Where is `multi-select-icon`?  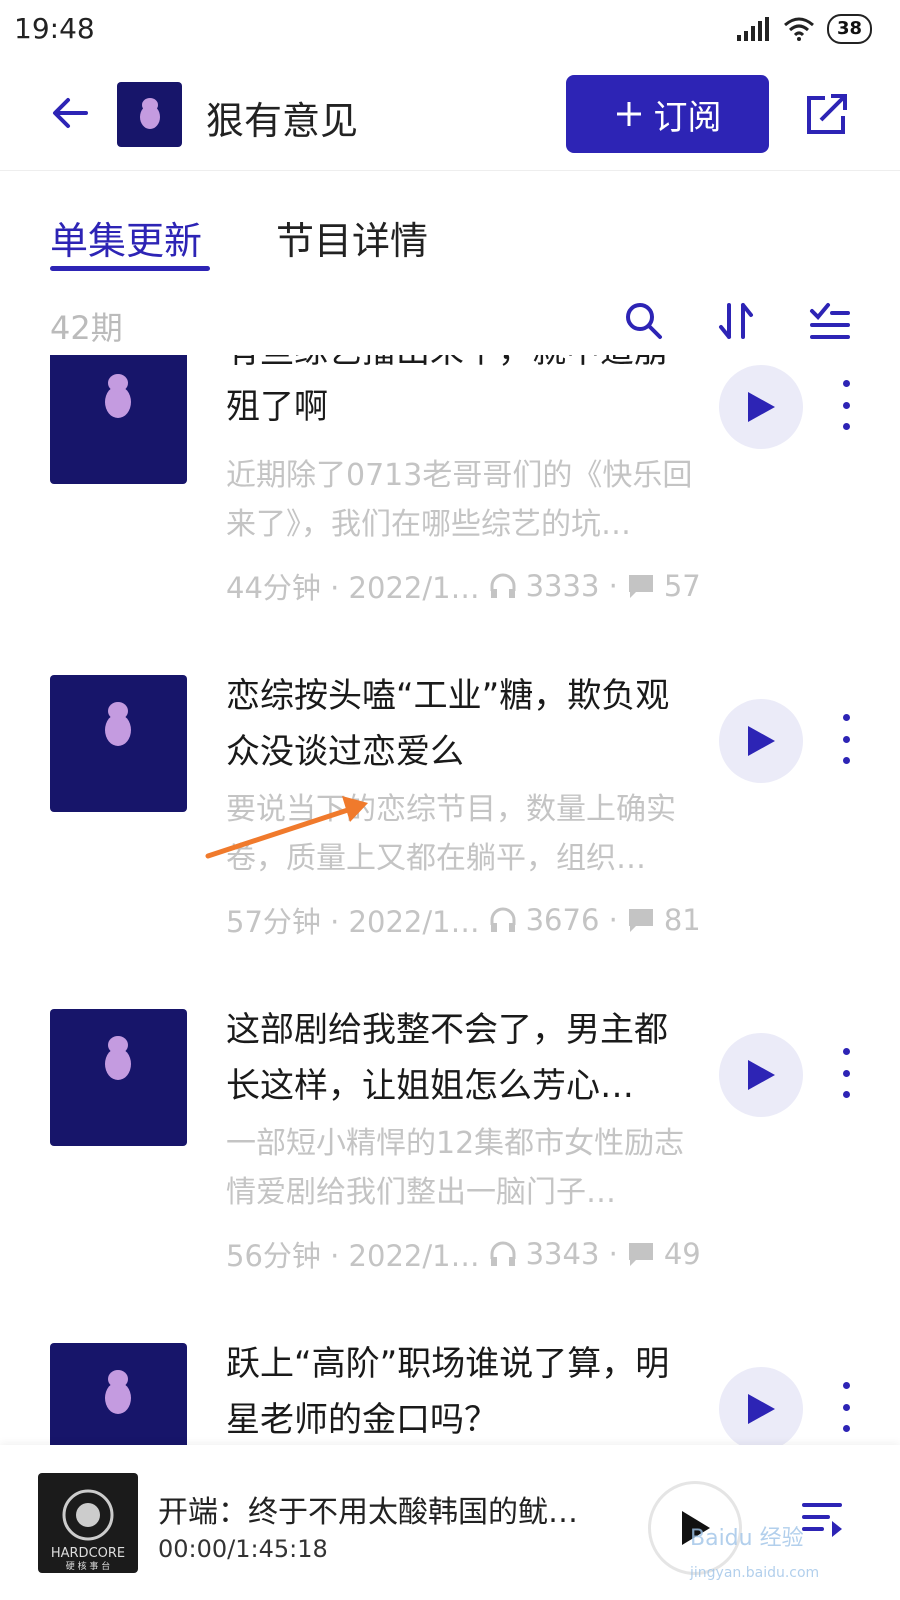
multi-select-icon is located at coordinates (830, 321).